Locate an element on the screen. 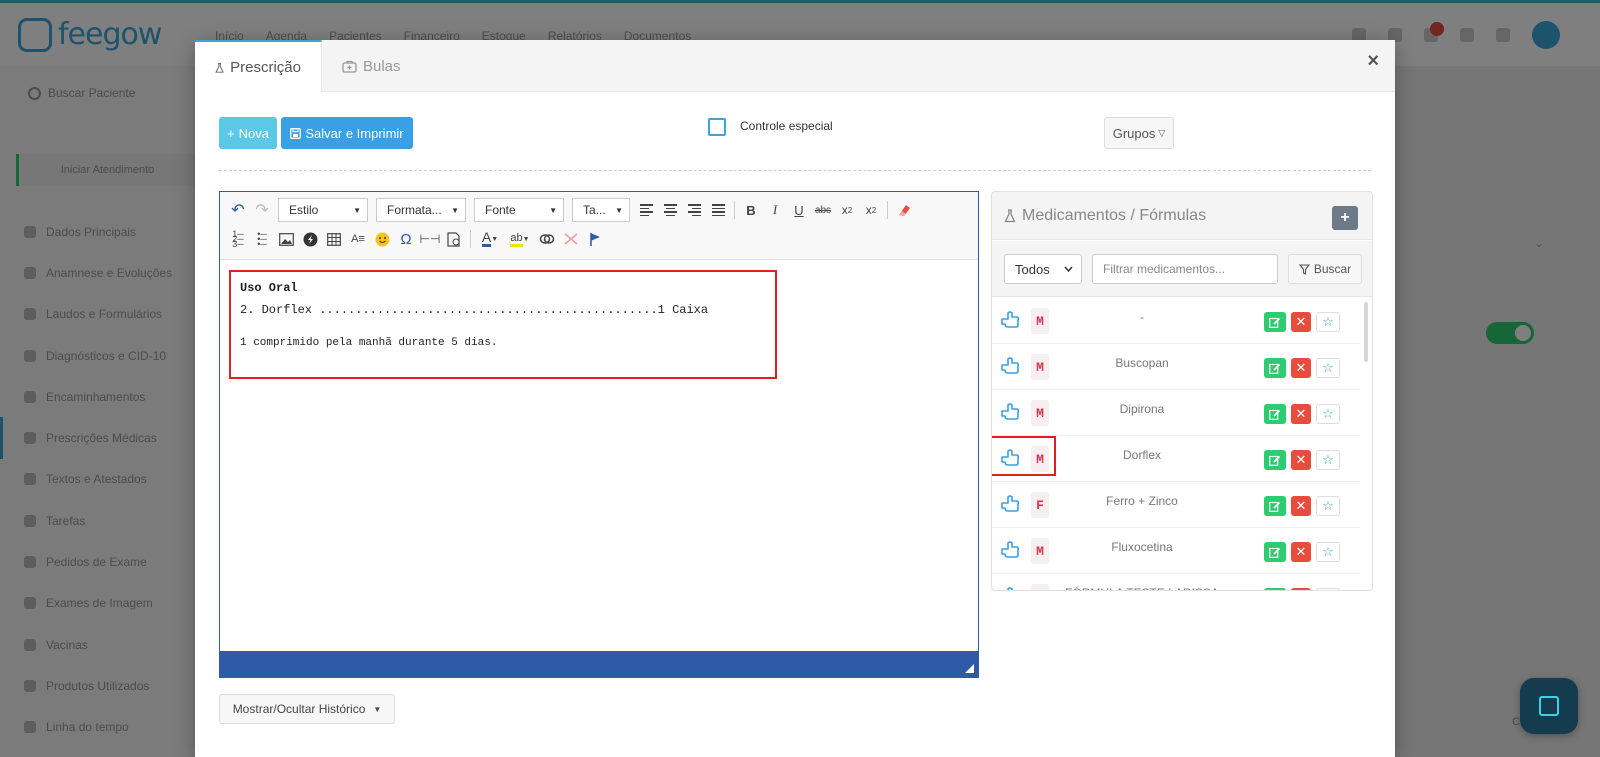 The height and width of the screenshot is (757, 1600). resize-handle-icon is located at coordinates (969, 668).